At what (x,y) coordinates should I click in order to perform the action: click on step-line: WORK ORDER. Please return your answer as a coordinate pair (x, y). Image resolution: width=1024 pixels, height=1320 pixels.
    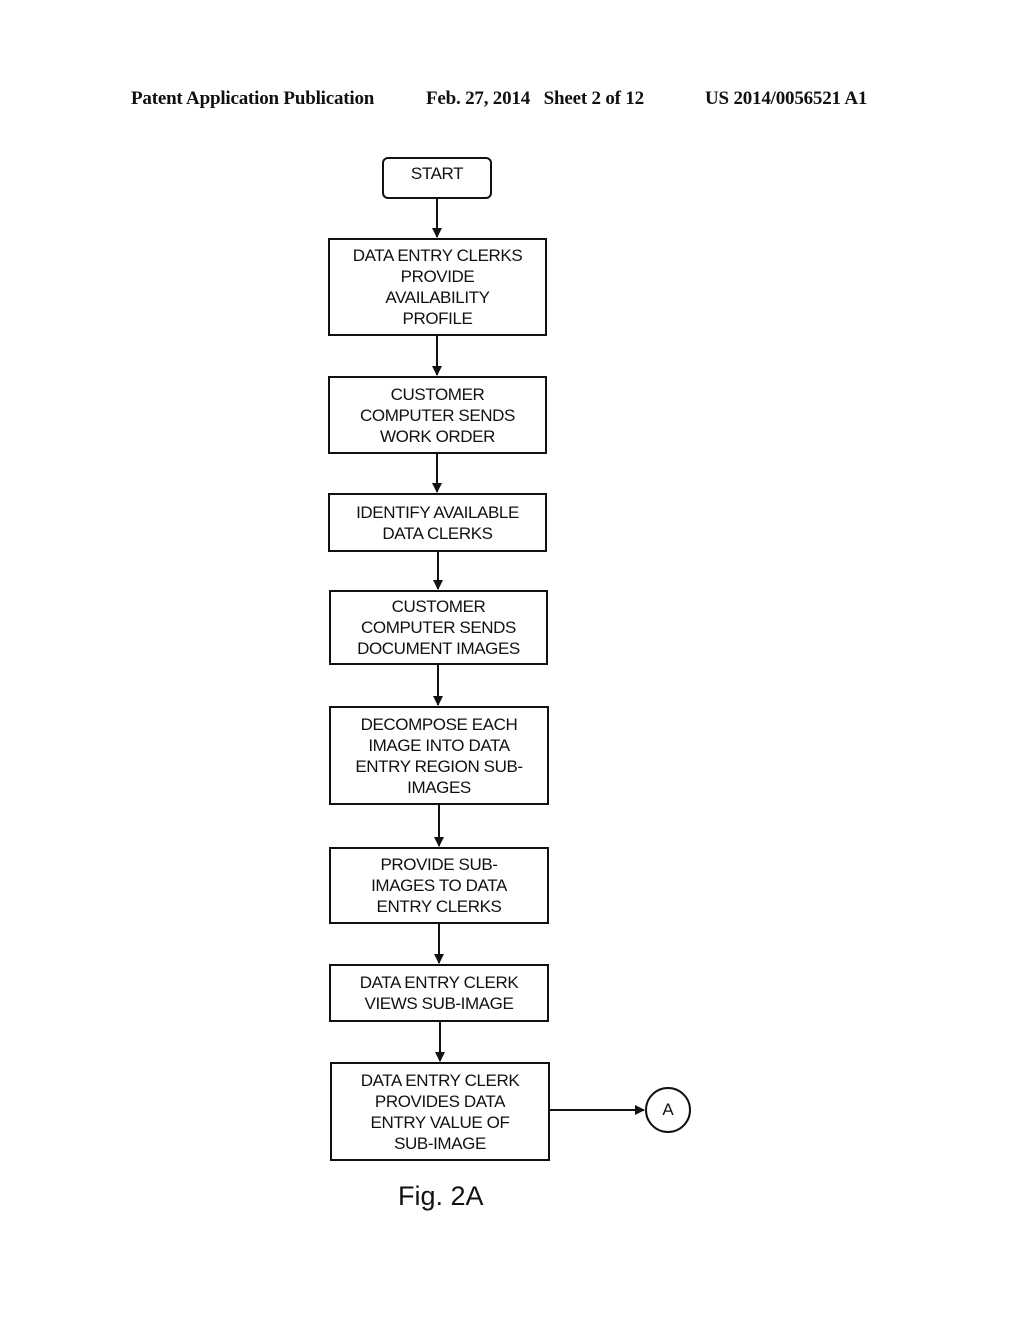
    Looking at the image, I should click on (437, 436).